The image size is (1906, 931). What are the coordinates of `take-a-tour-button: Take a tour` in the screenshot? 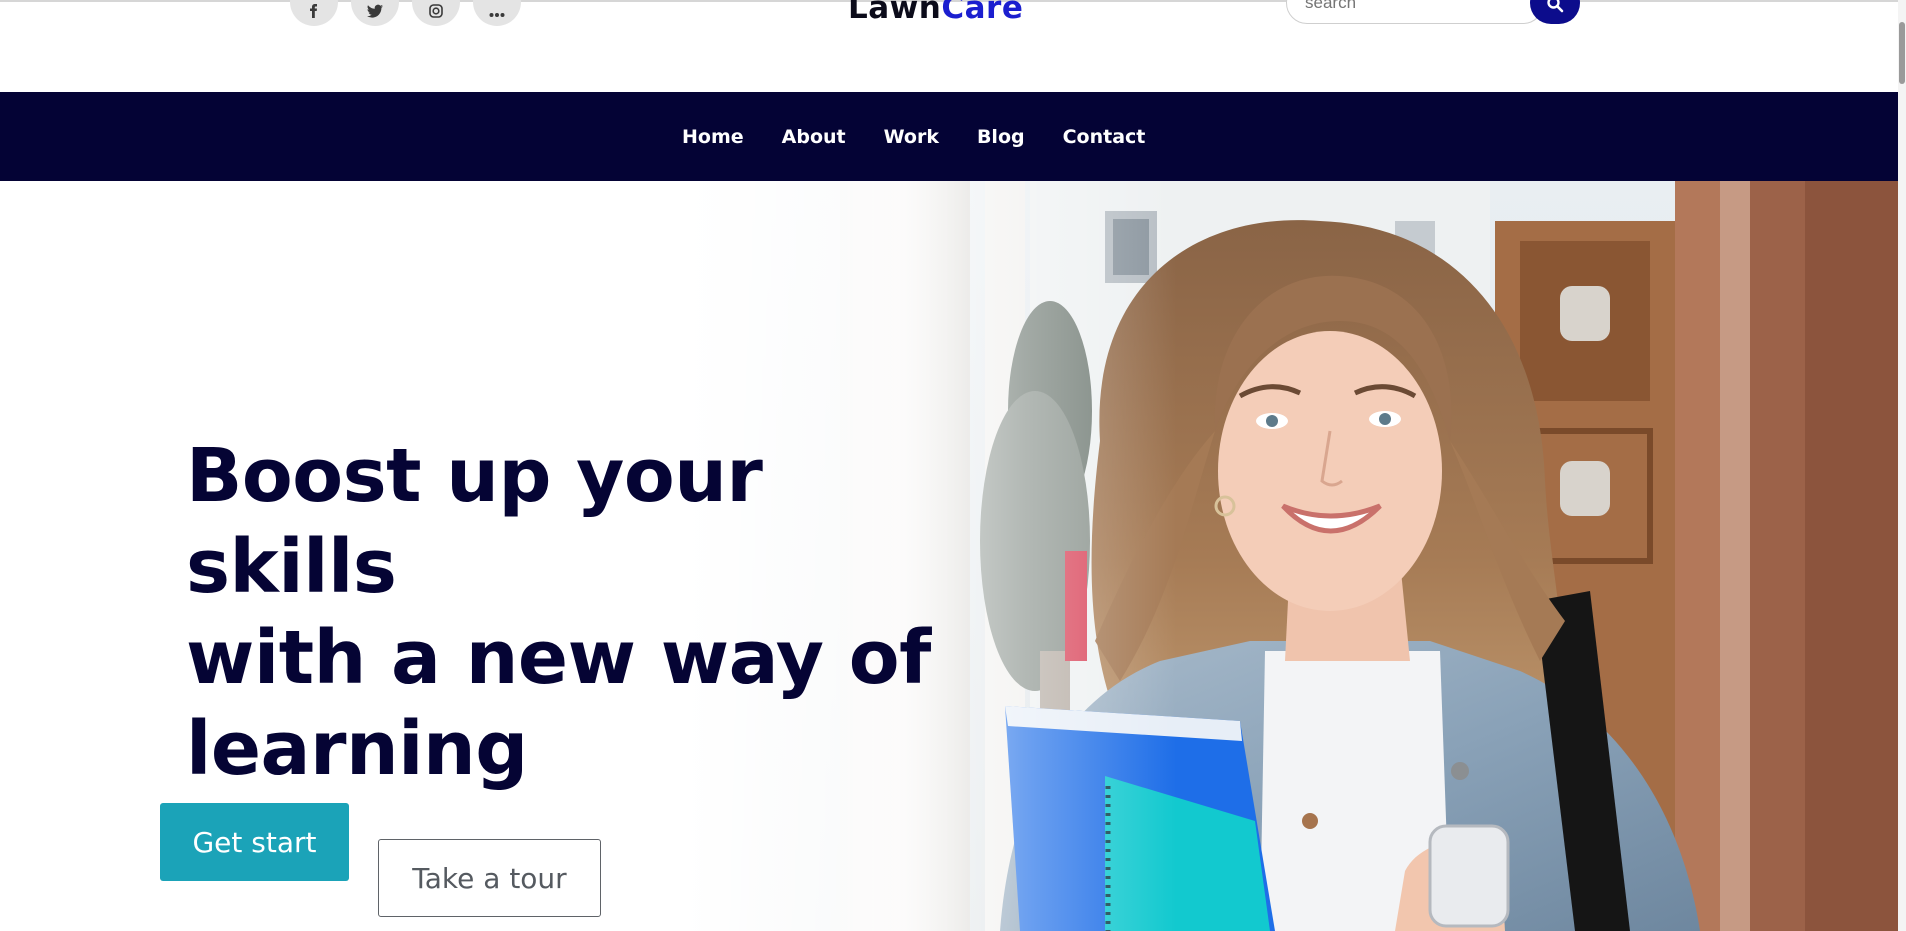 It's located at (489, 878).